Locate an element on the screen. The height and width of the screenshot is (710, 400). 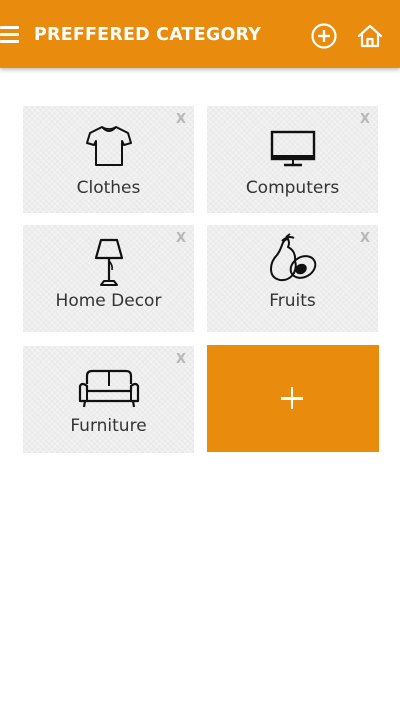
category-tile-fruits: X Fruits is located at coordinates (292, 278).